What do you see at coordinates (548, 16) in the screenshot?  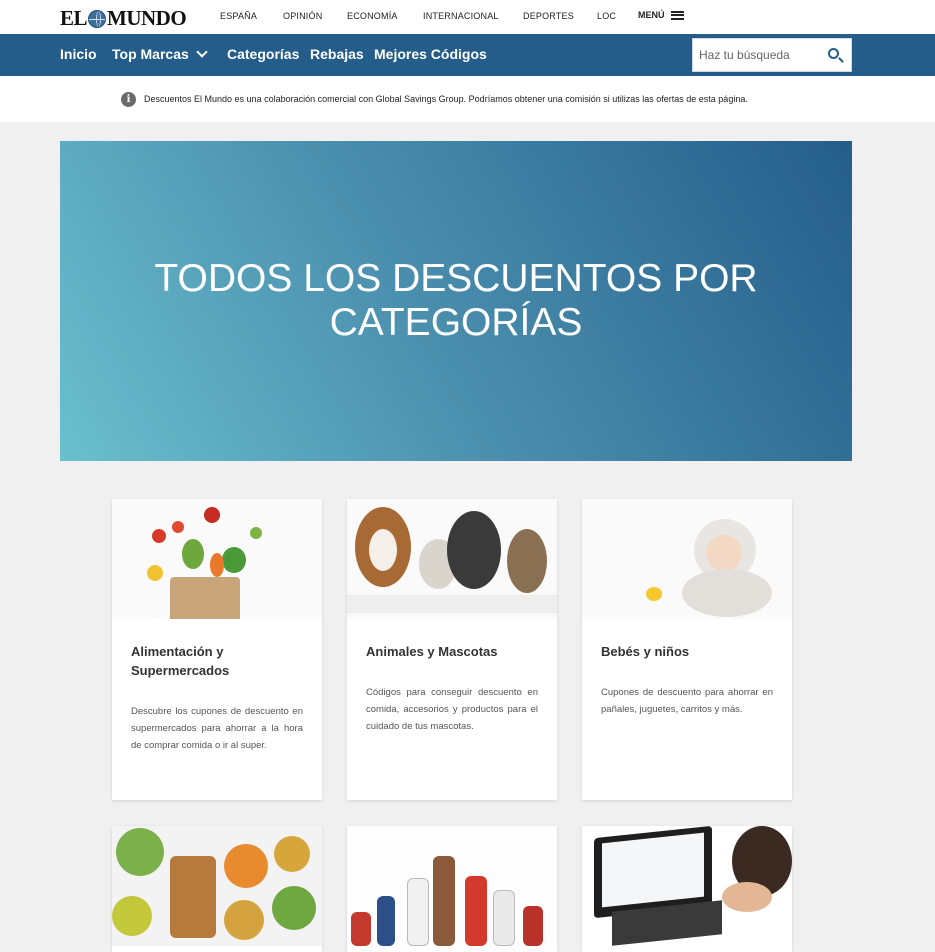 I see `topnav-deportes: DEPORTES` at bounding box center [548, 16].